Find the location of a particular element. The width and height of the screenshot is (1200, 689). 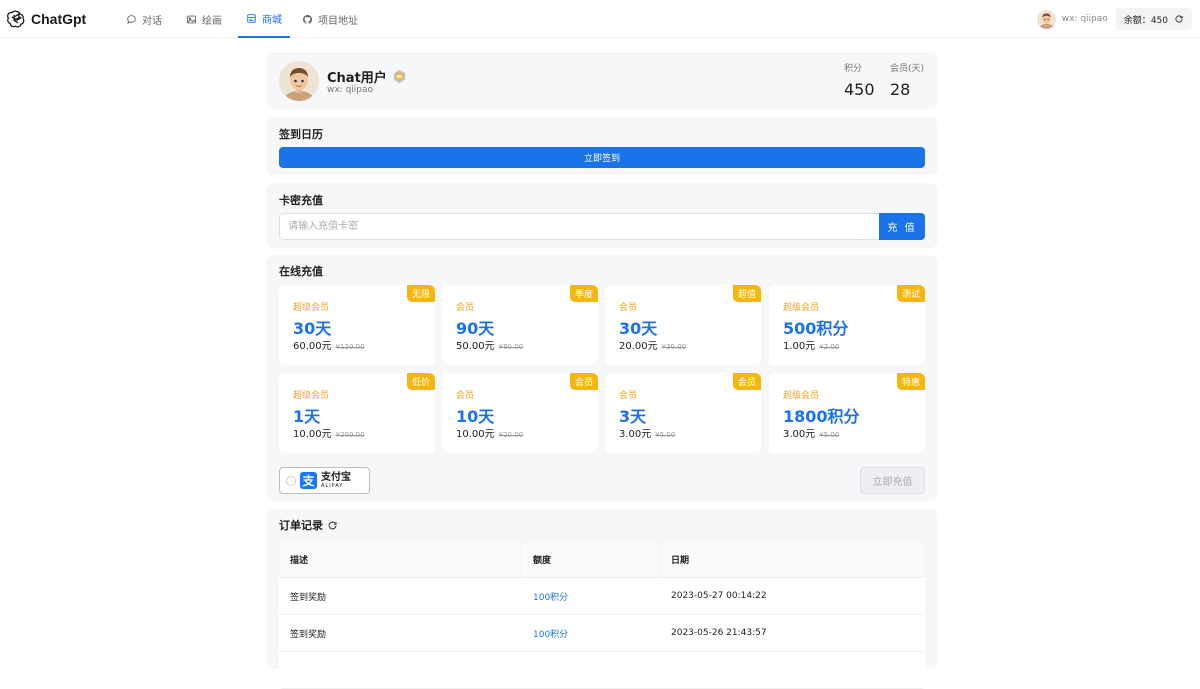

balance-badge: 余额：450 is located at coordinates (1153, 19).